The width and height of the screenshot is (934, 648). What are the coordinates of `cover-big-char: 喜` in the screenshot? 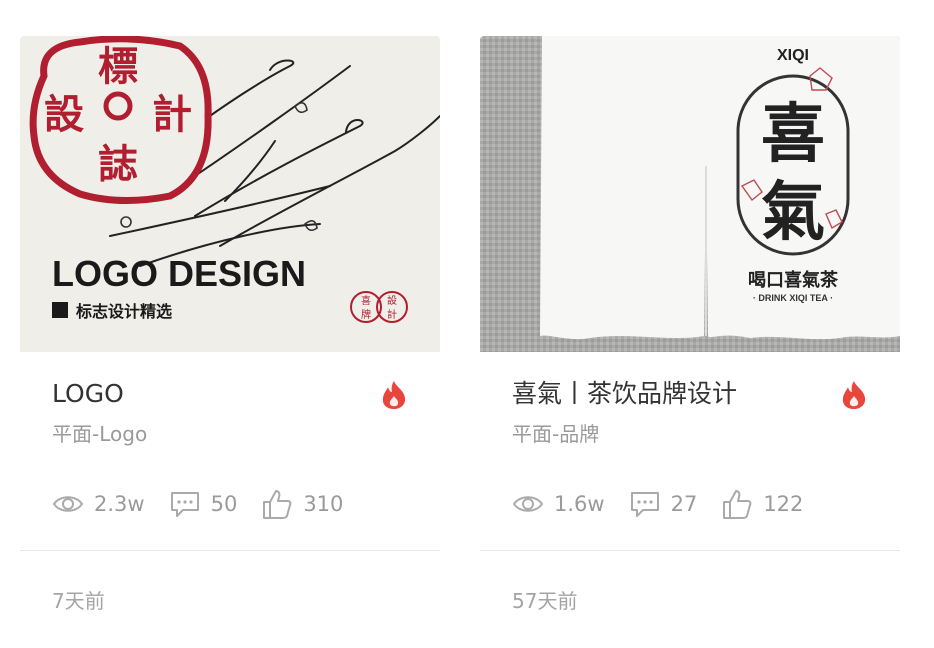 It's located at (793, 134).